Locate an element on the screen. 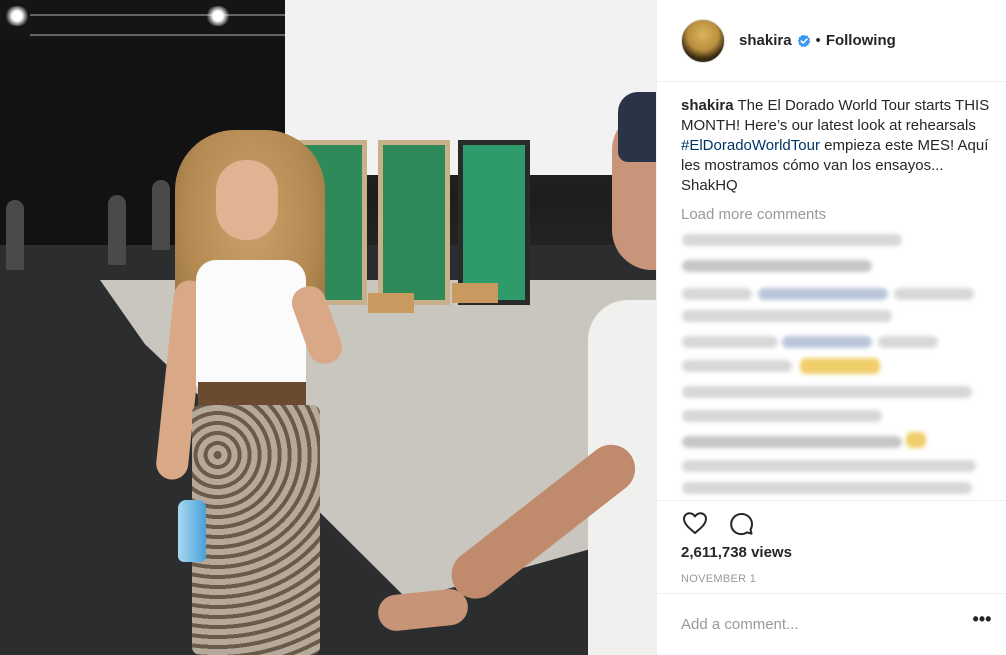  avatar is located at coordinates (703, 40).